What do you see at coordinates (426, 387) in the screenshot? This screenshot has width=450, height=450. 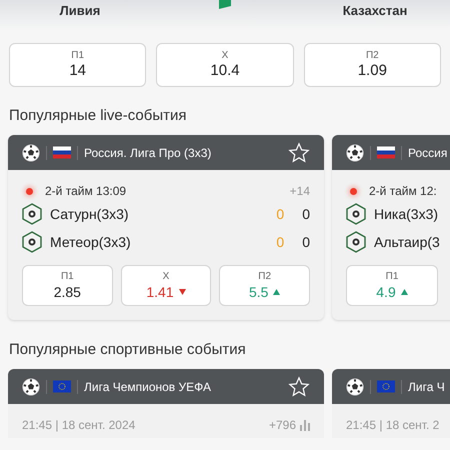 I see `league-title: Лига Ч` at bounding box center [426, 387].